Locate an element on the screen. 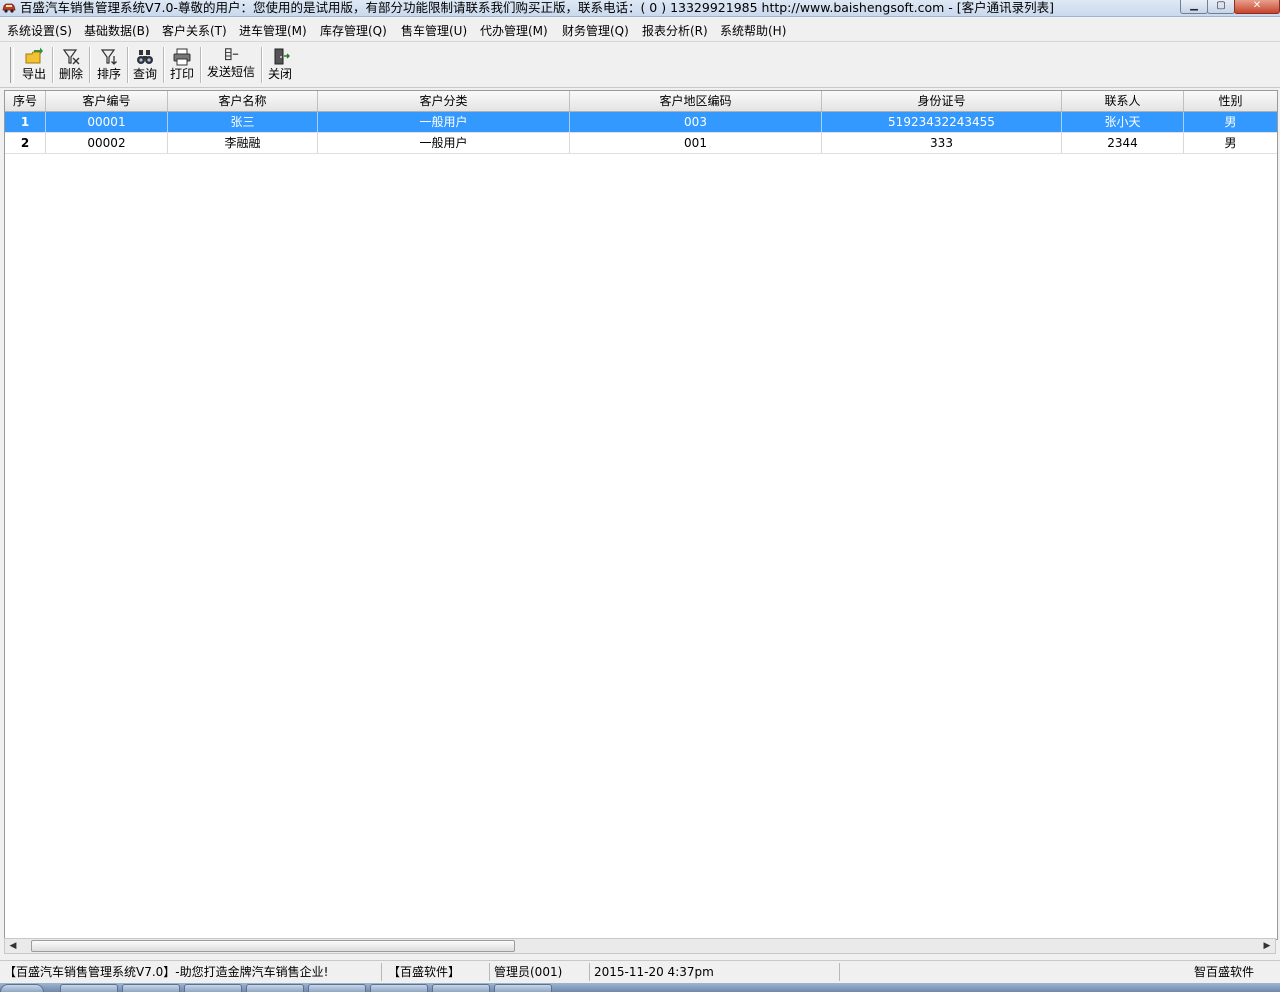 The height and width of the screenshot is (992, 1280). scroll-left-arrow-icon: ◀ is located at coordinates (13, 946).